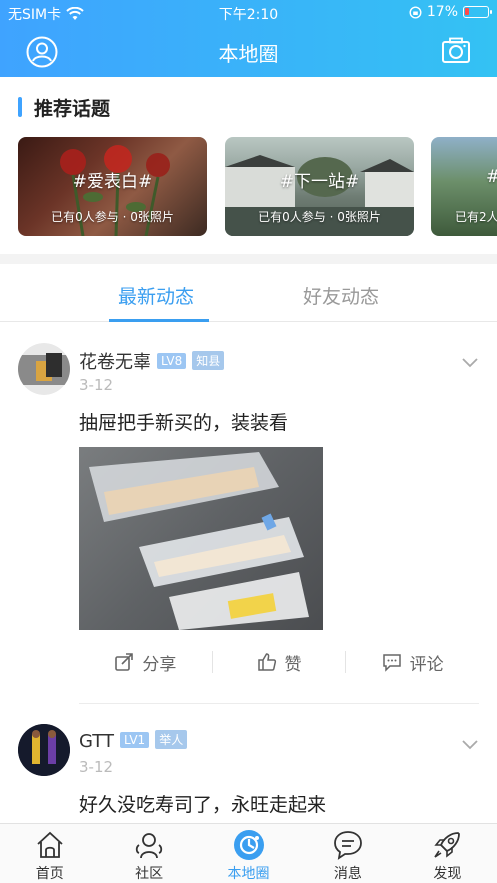  I want to click on tab-local: 本地圈, so click(248, 853).